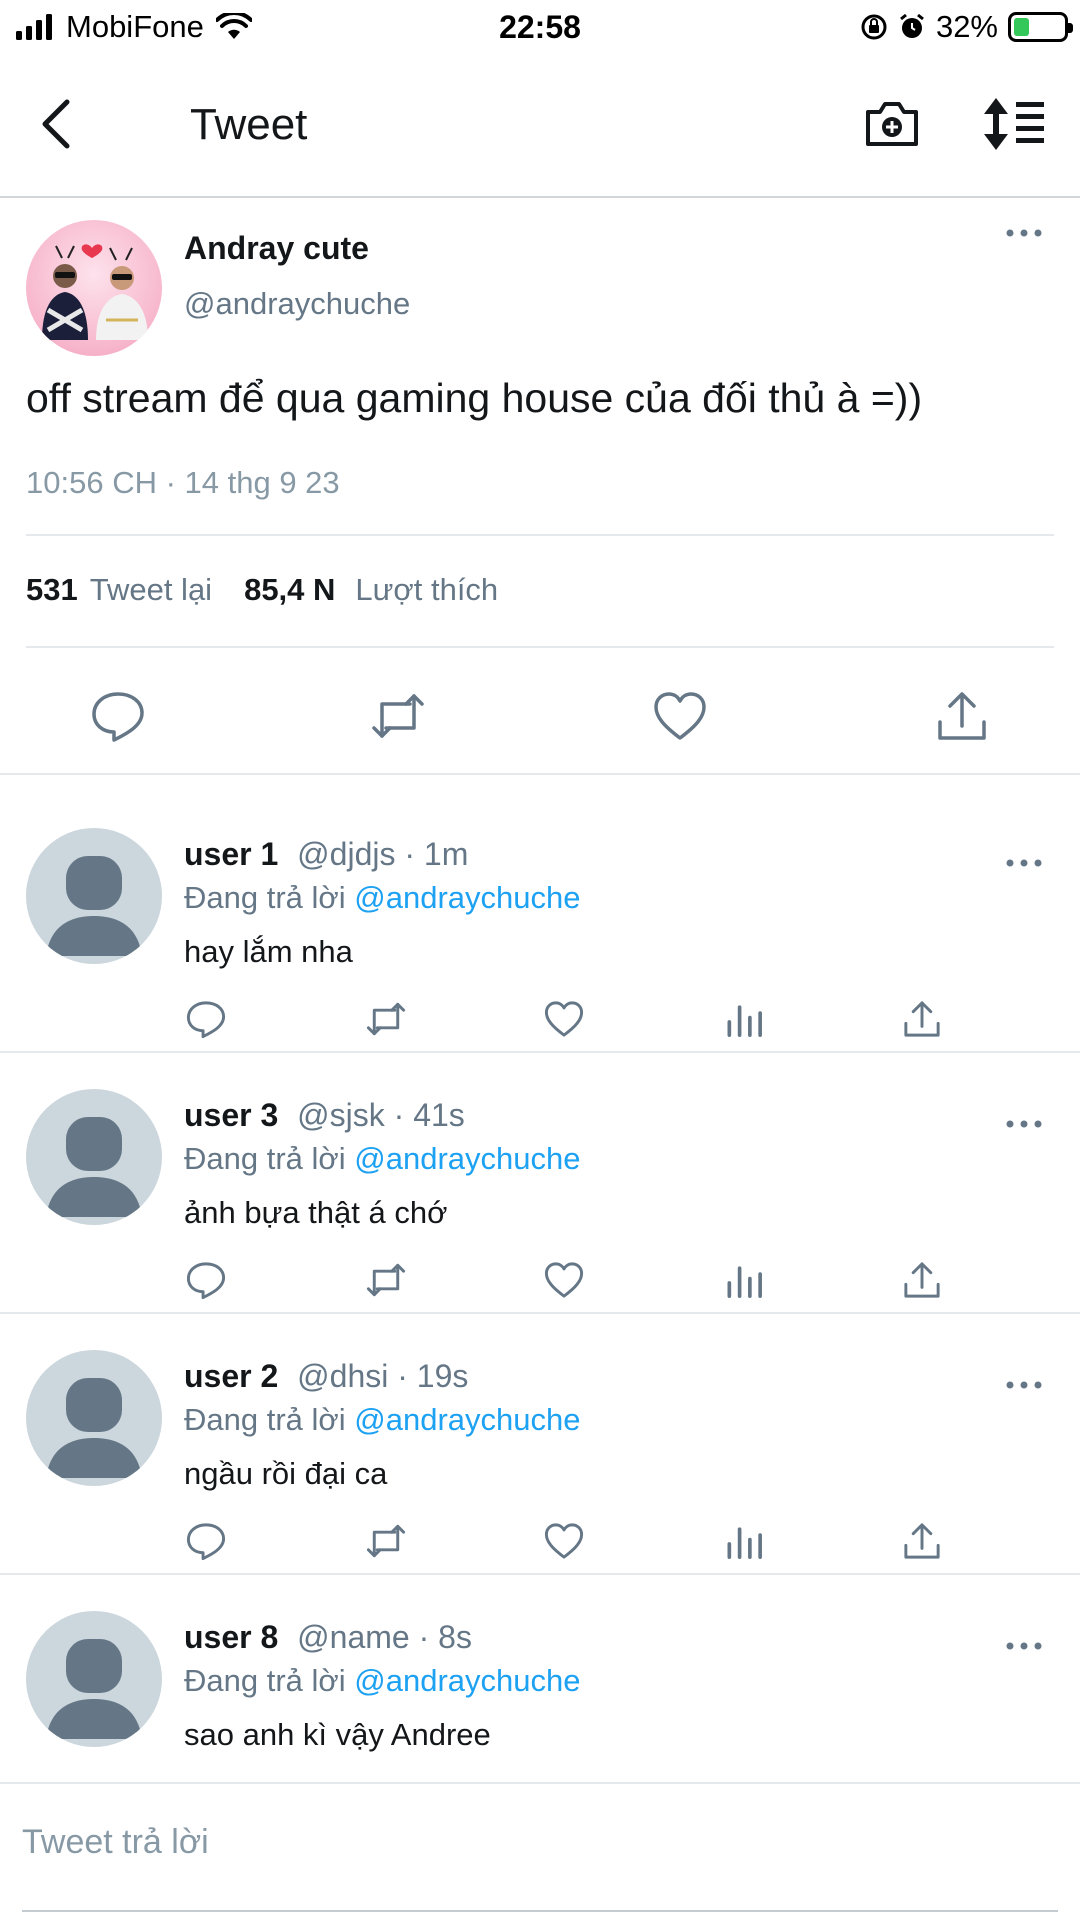 This screenshot has height=1920, width=1080. I want to click on reply-author-handle: @djdjs · 1m, so click(382, 854).